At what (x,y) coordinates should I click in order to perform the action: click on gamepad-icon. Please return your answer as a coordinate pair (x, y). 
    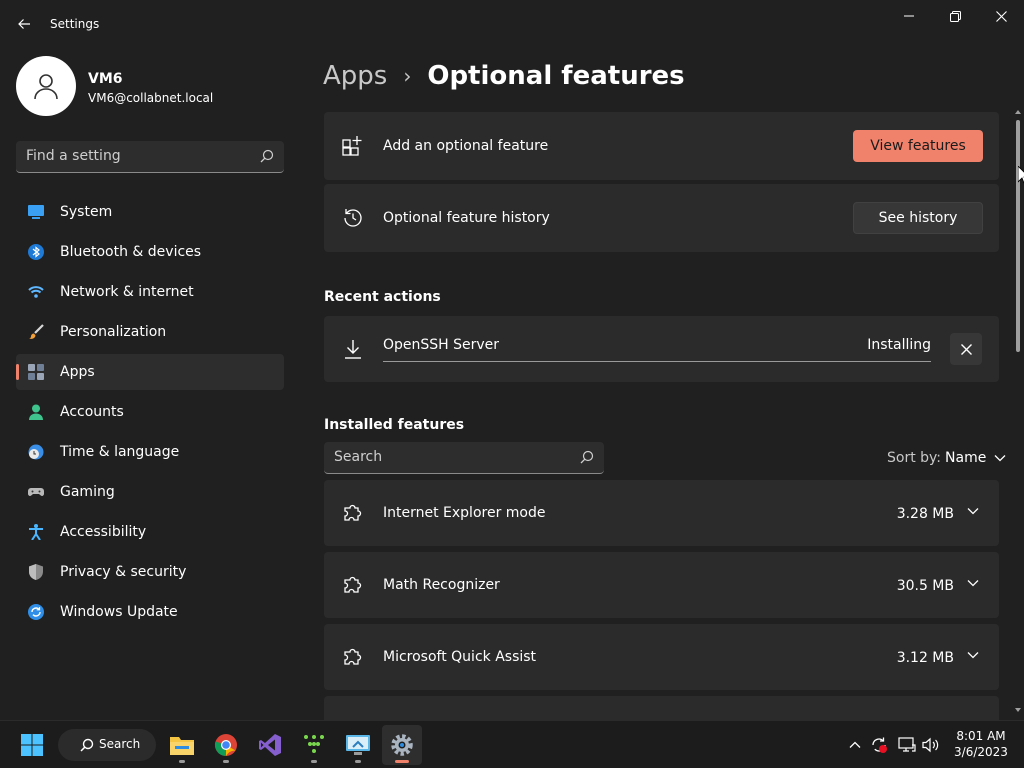
    Looking at the image, I should click on (36, 492).